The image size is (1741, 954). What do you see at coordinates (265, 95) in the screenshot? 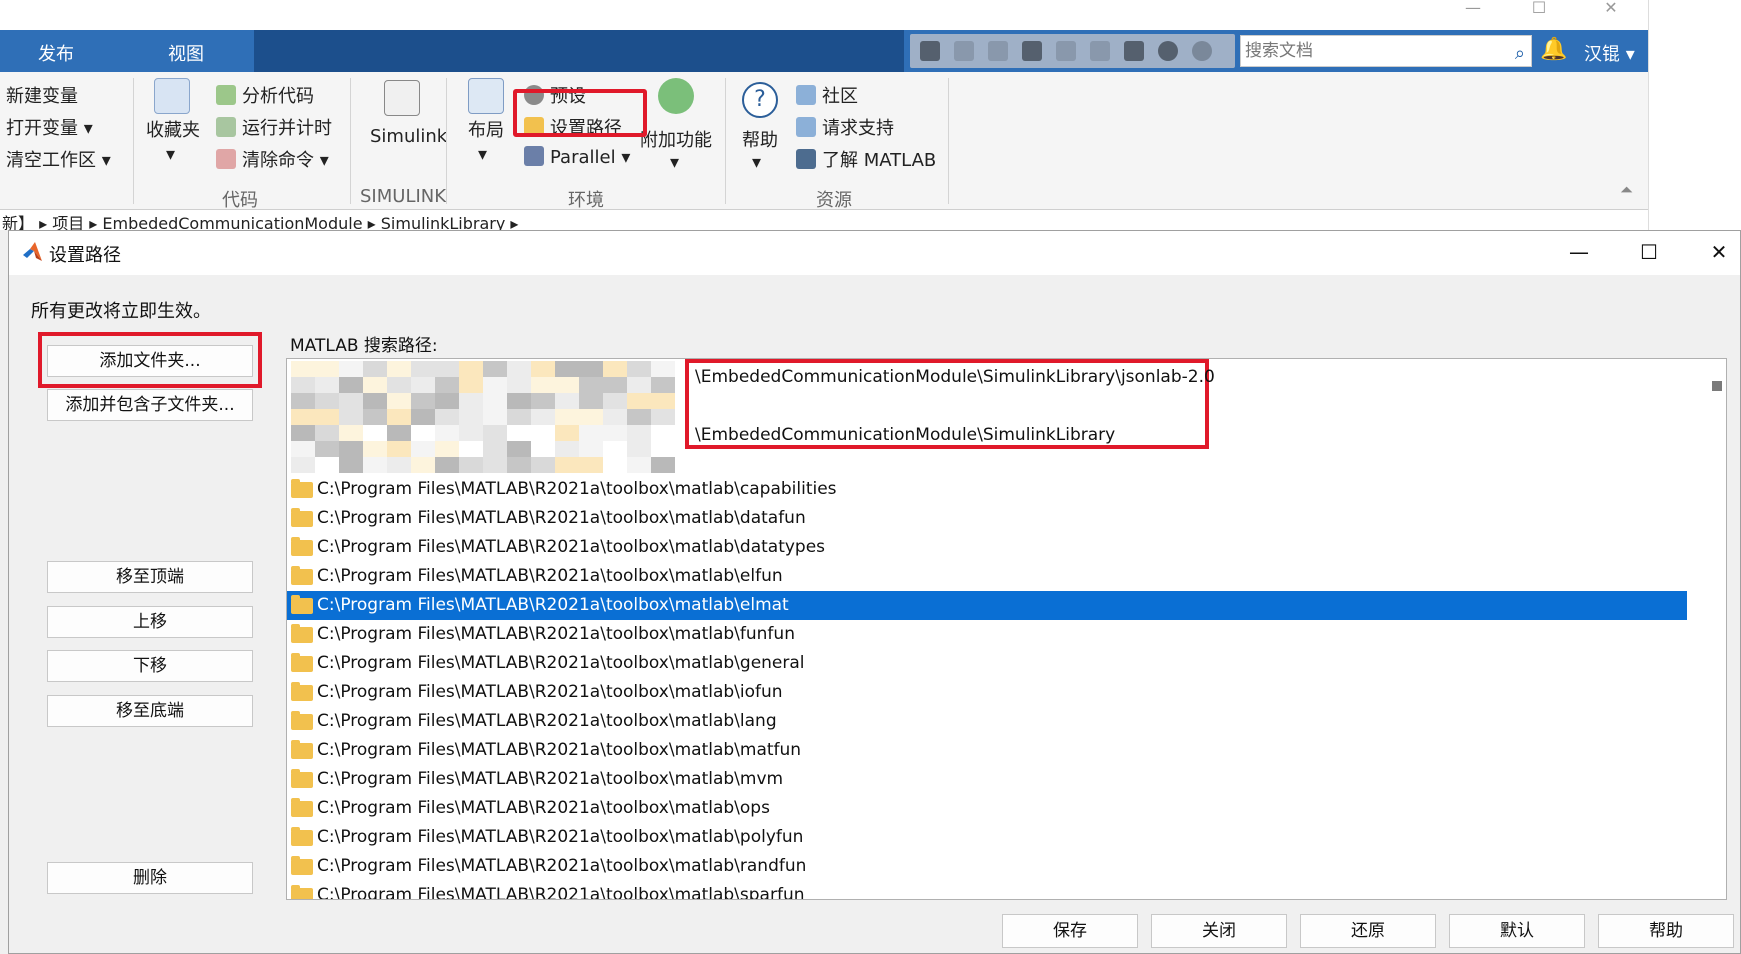
I see `analyze-code-button: 分析代码` at bounding box center [265, 95].